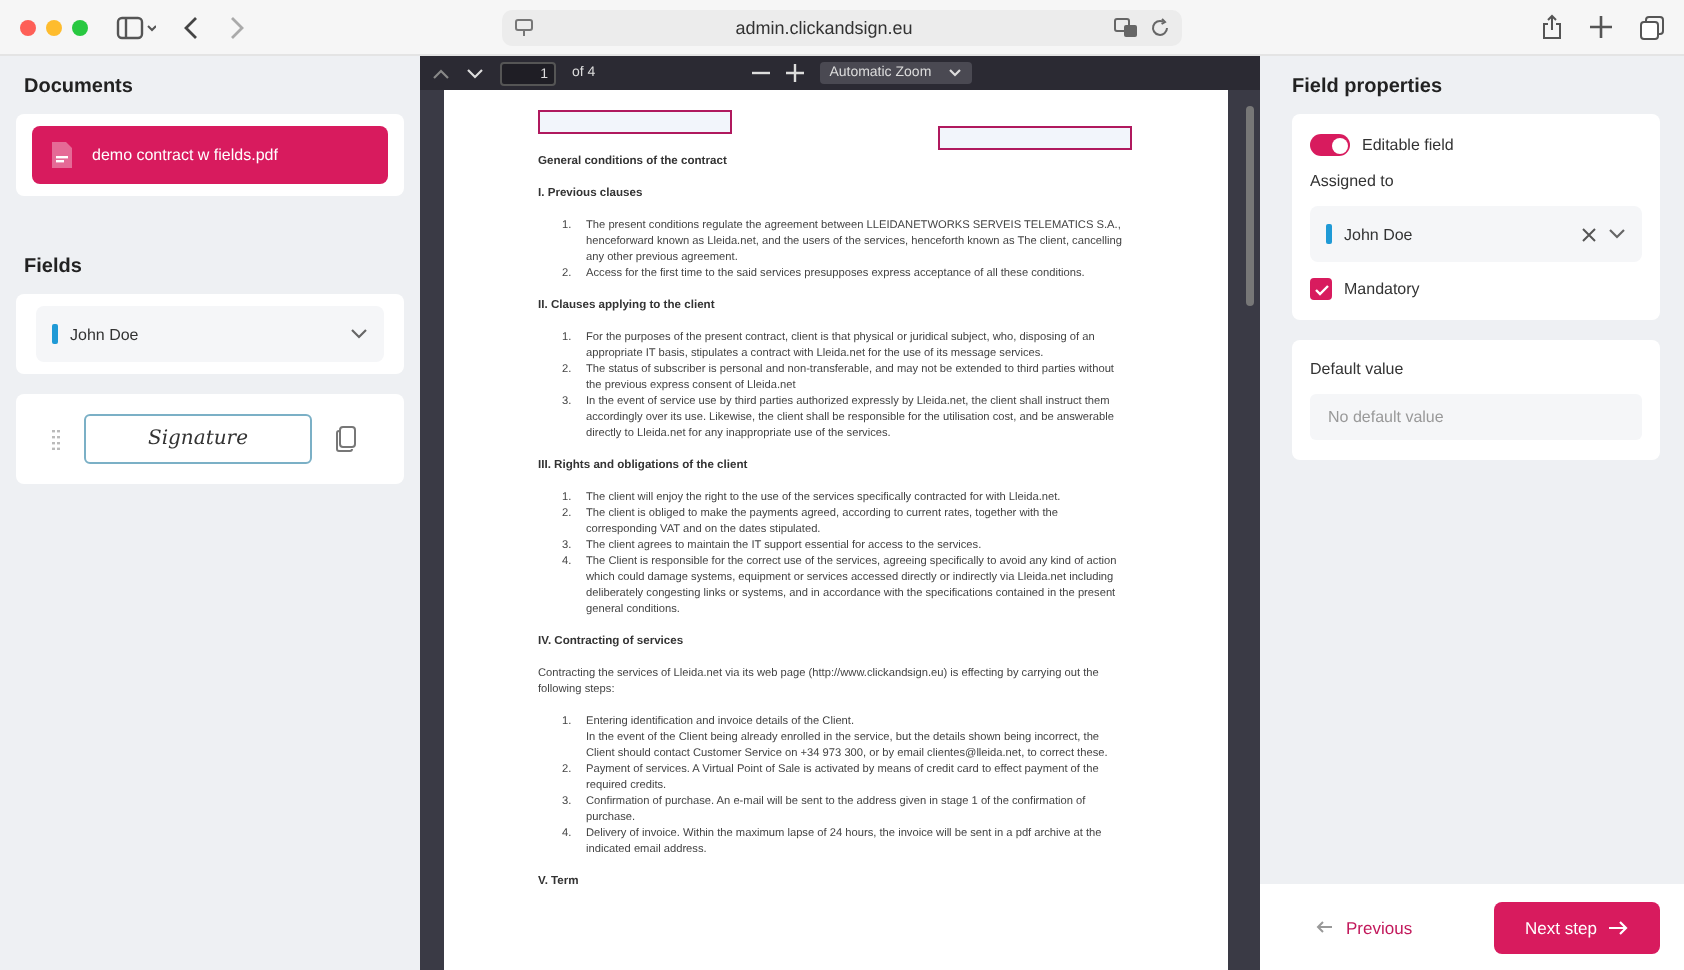 This screenshot has height=970, width=1684. I want to click on translate-icon, so click(1126, 27).